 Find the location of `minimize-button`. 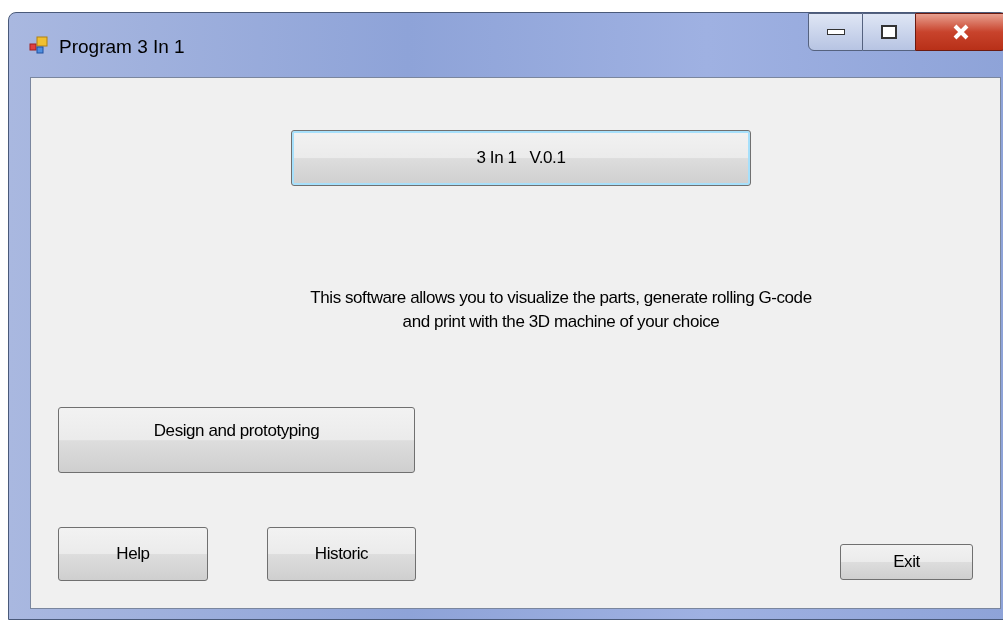

minimize-button is located at coordinates (835, 32).